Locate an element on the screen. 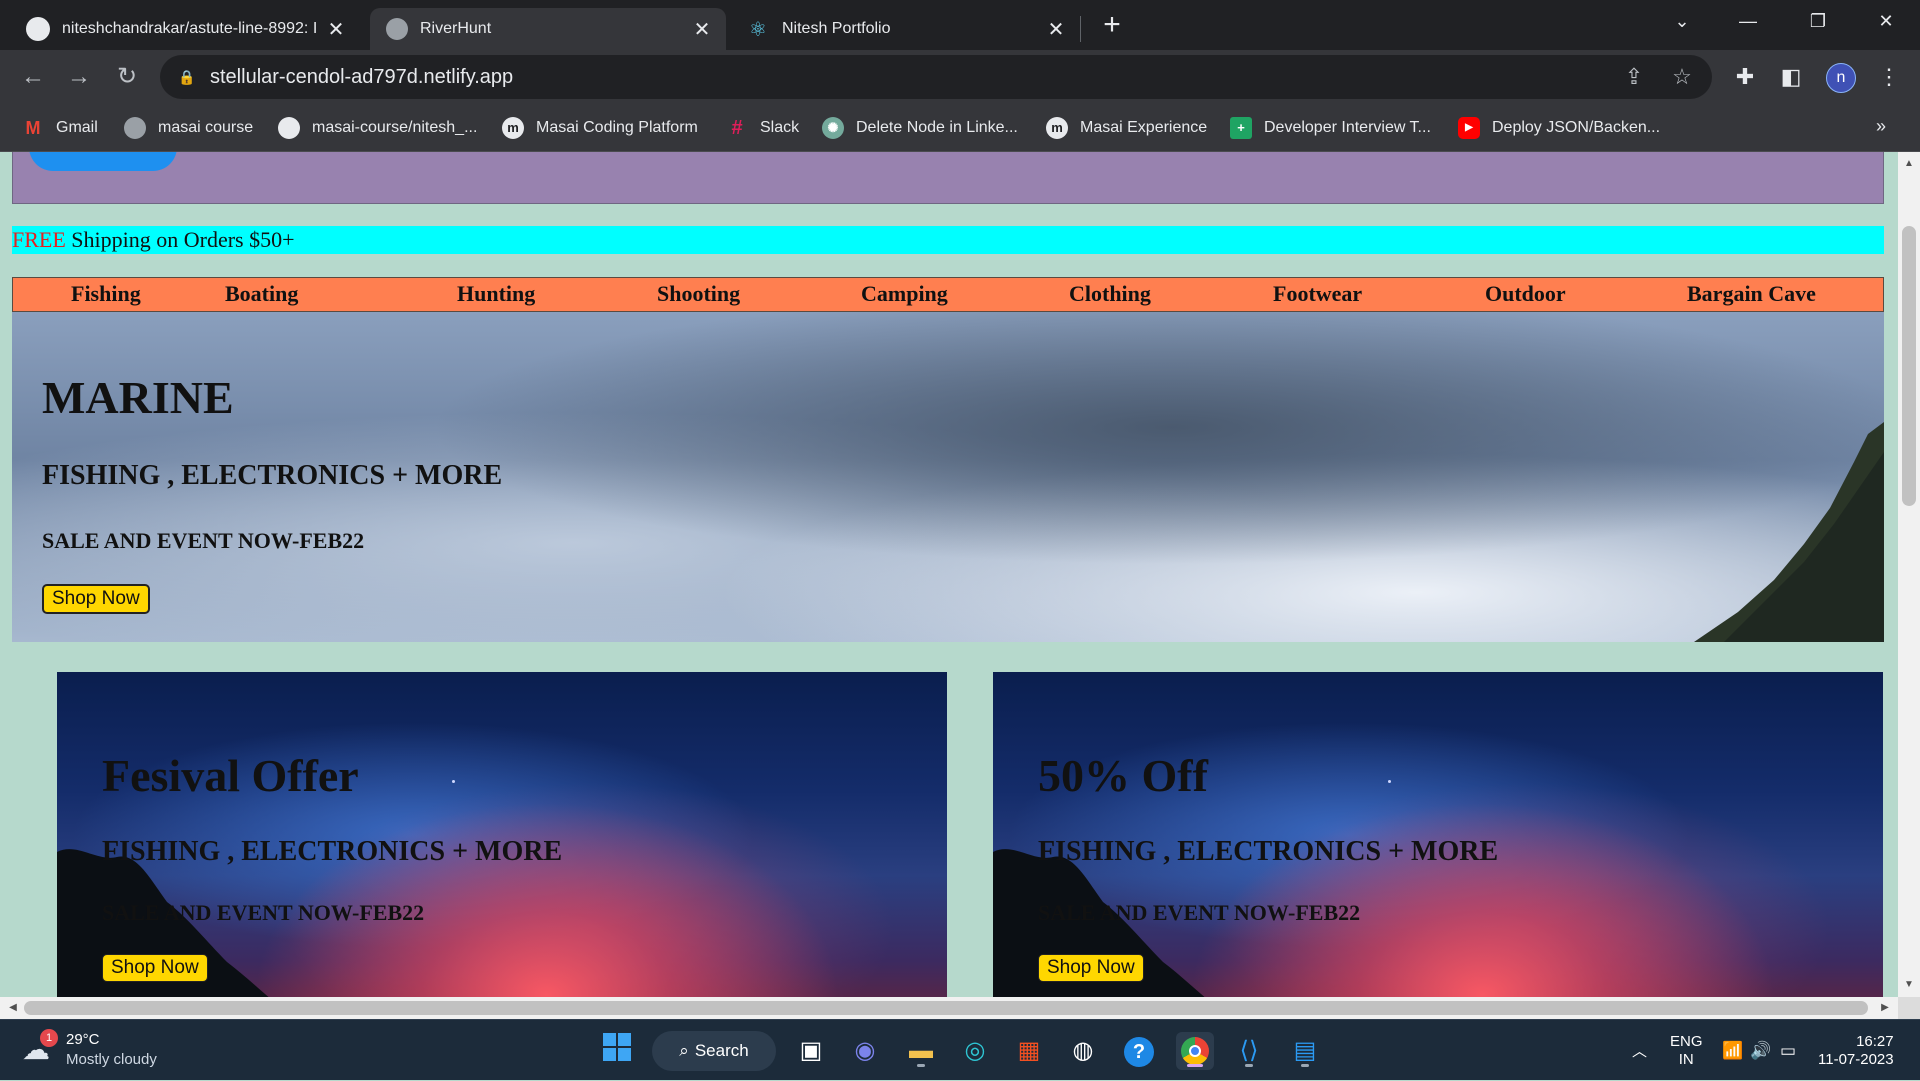  menu-item-hunting: Hunting is located at coordinates (496, 294).